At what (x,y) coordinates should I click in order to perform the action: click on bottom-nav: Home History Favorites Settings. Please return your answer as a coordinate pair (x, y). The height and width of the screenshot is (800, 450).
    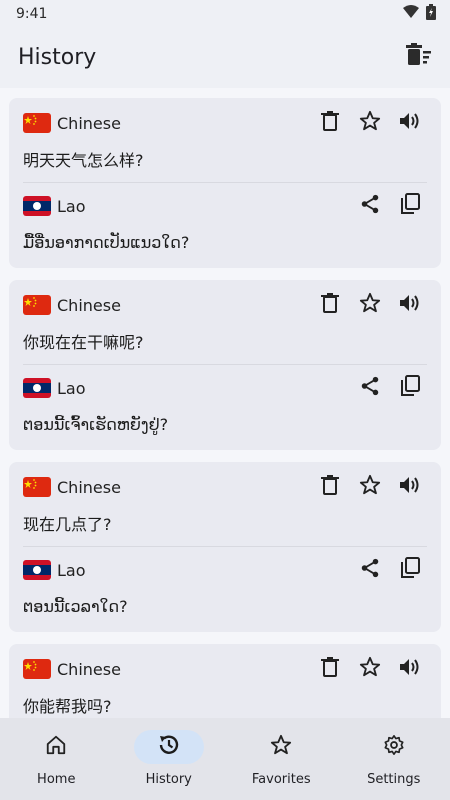
    Looking at the image, I should click on (225, 759).